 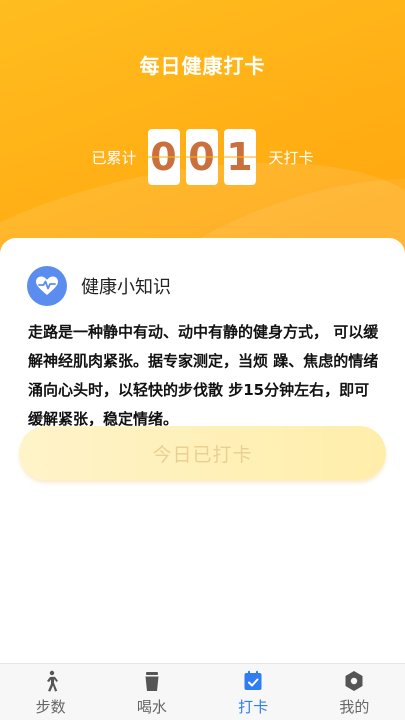 I want to click on checkin-counter: 已累计 0 0 1 天打卡, so click(x=202, y=157).